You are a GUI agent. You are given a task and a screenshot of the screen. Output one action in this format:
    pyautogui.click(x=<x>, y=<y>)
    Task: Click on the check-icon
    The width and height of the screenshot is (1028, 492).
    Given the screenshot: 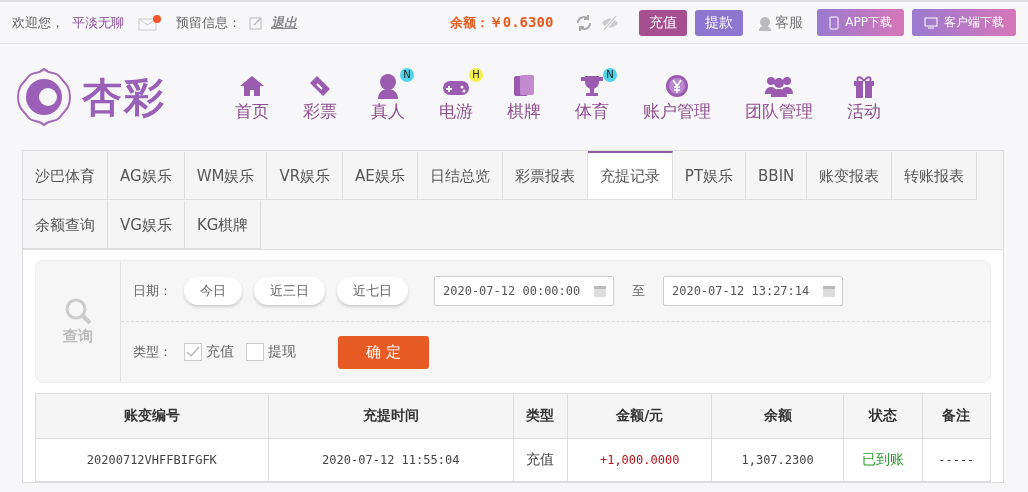 What is the action you would take?
    pyautogui.click(x=193, y=352)
    